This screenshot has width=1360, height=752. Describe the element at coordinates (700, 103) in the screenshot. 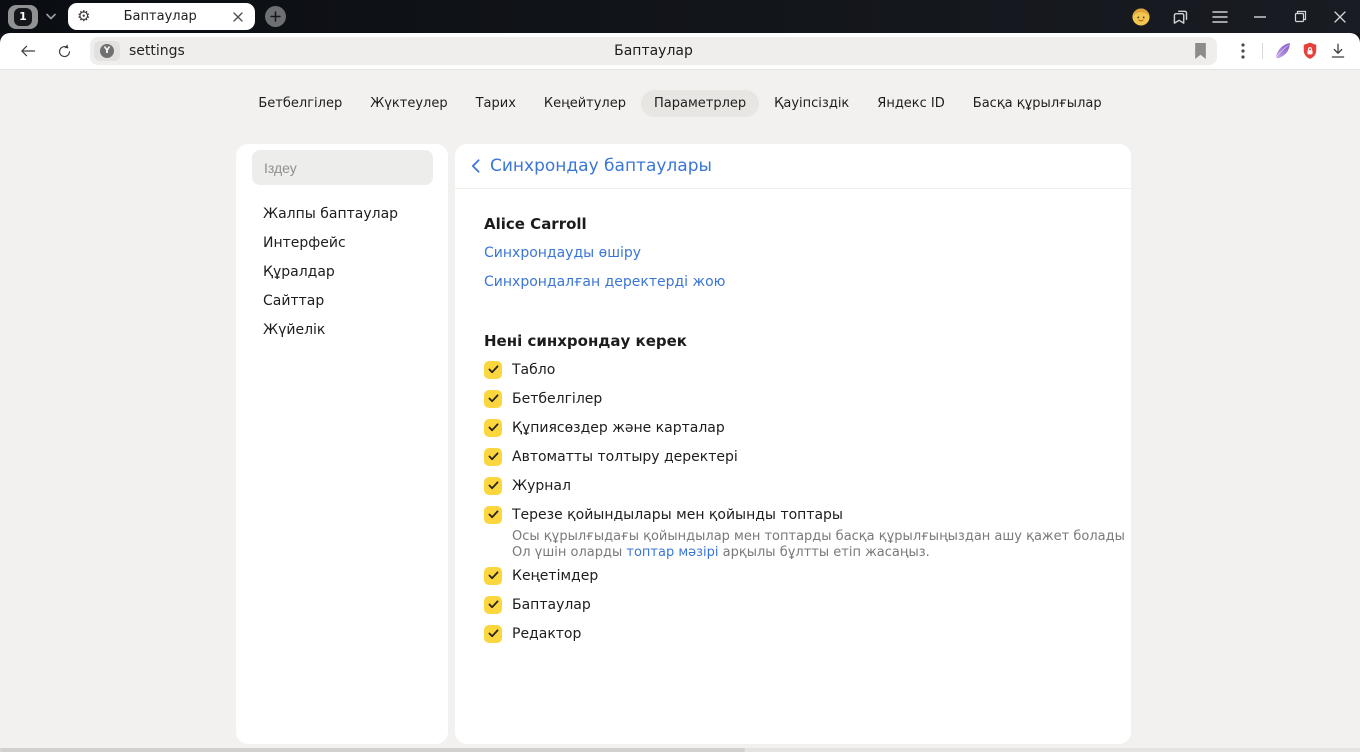

I see `tab-settings: Параметрлер` at that location.